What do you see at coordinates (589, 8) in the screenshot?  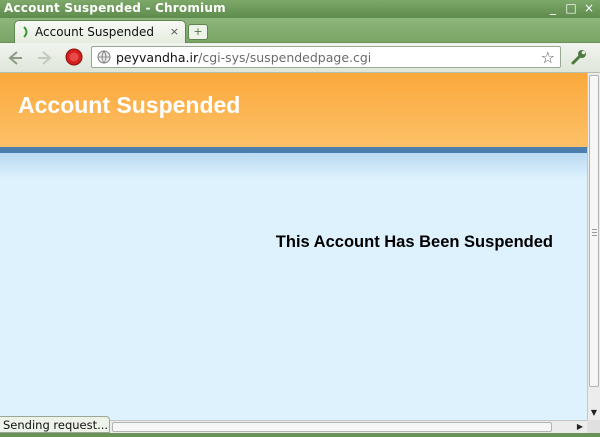 I see `close-window-button: ×` at bounding box center [589, 8].